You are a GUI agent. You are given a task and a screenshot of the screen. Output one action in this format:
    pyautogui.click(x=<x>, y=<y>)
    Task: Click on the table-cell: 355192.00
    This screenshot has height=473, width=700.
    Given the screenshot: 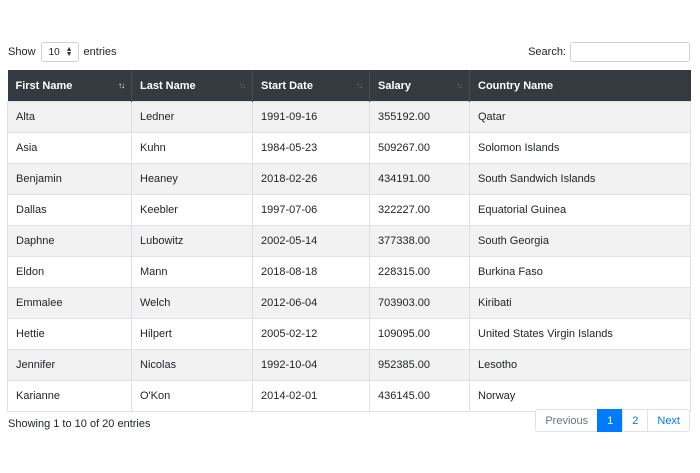 What is the action you would take?
    pyautogui.click(x=419, y=117)
    